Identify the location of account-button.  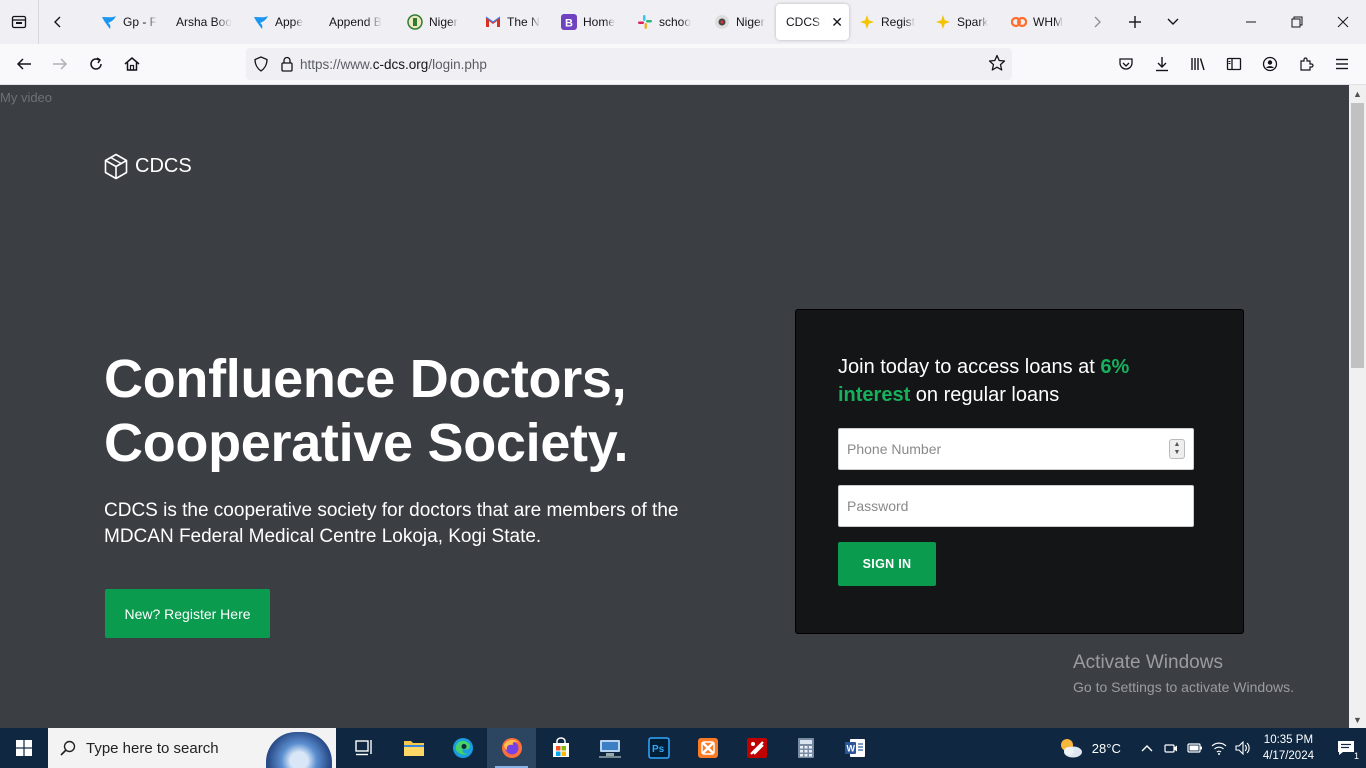
(1270, 64).